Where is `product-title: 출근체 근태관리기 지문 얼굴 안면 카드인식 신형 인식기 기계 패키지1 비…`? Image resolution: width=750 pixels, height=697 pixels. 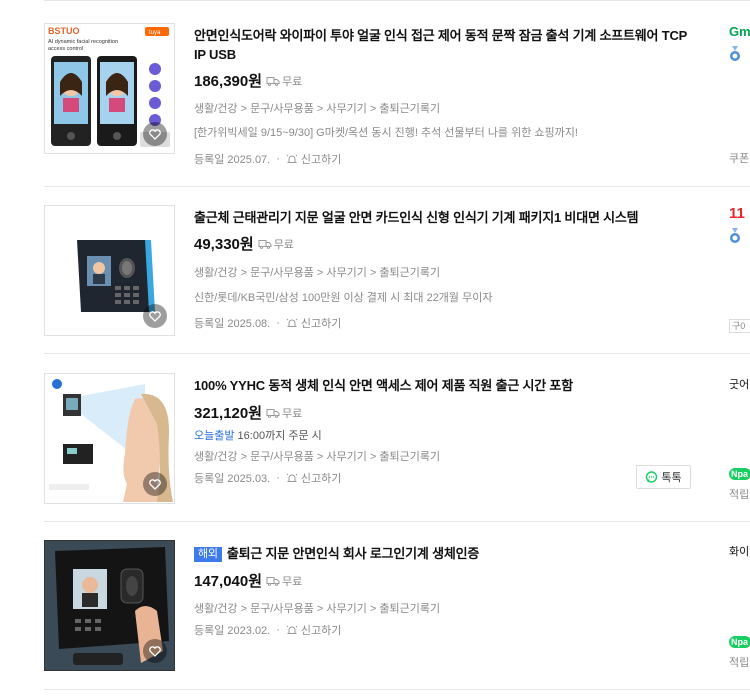
product-title: 출근체 근태관리기 지문 얼굴 안면 카드인식 신형 인식기 기계 패키지1 비… is located at coordinates (444, 217).